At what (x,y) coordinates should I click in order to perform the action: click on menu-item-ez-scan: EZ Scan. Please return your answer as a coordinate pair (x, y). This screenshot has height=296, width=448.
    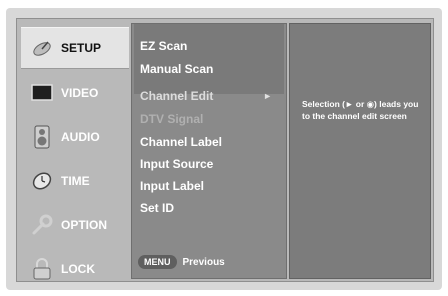
    Looking at the image, I should click on (210, 46).